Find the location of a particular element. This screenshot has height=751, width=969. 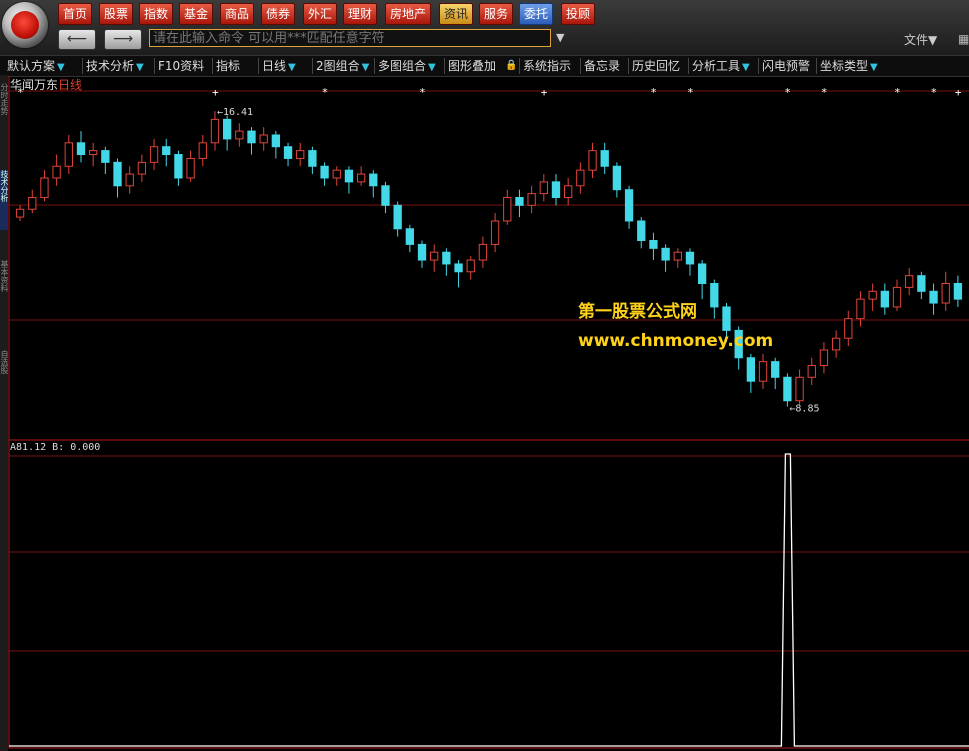

watermark-title: 第一股票公式网 is located at coordinates (637, 312).